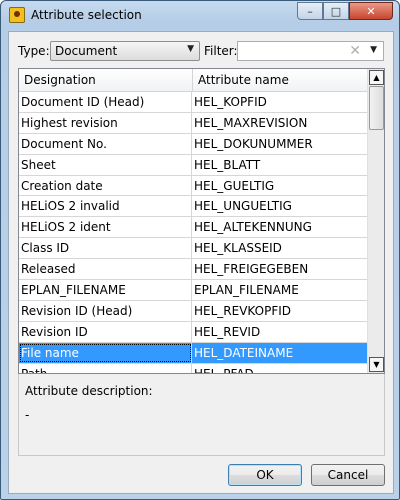 This screenshot has height=500, width=400. I want to click on attribute-name-cell: HEL_BLATT, so click(280, 165).